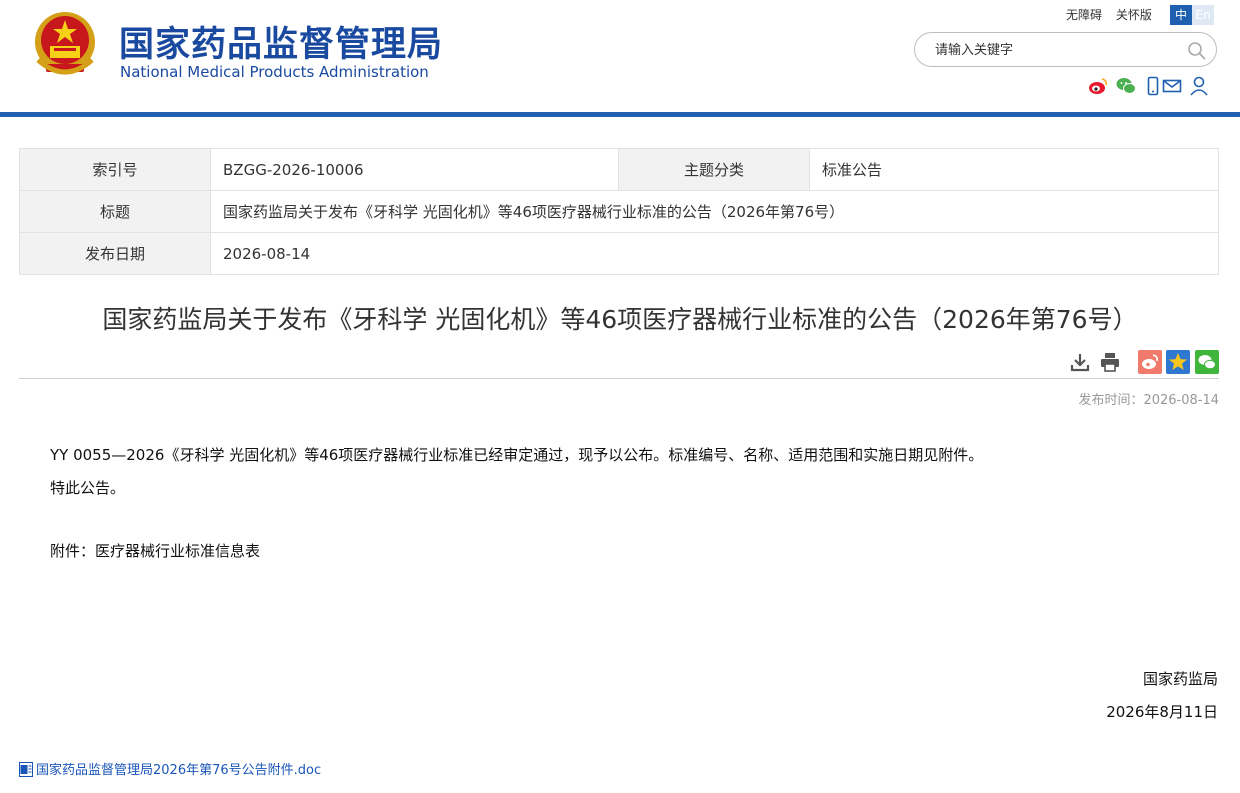 This screenshot has width=1240, height=793. Describe the element at coordinates (1207, 362) in the screenshot. I see `wechat-share-icon` at that location.